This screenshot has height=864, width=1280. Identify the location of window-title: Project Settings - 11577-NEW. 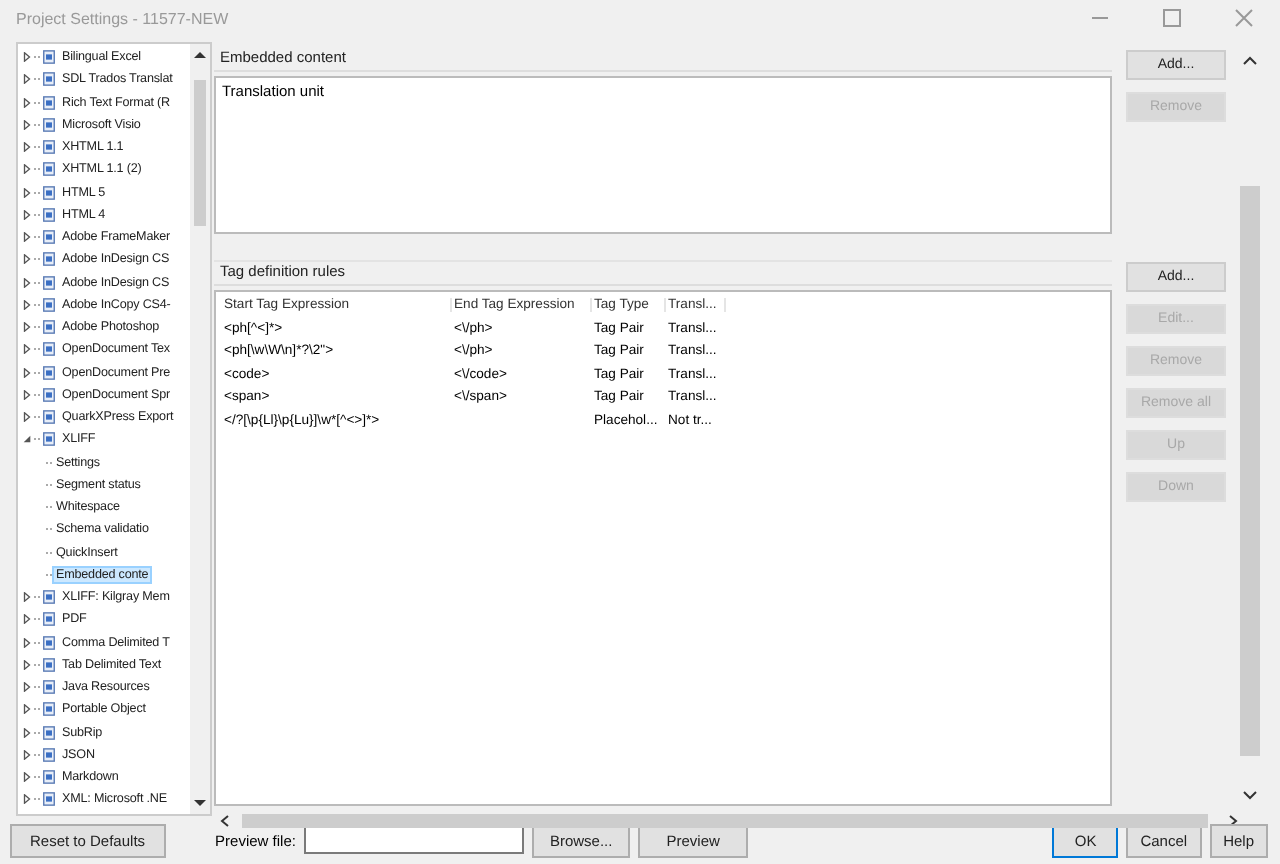
(123, 18).